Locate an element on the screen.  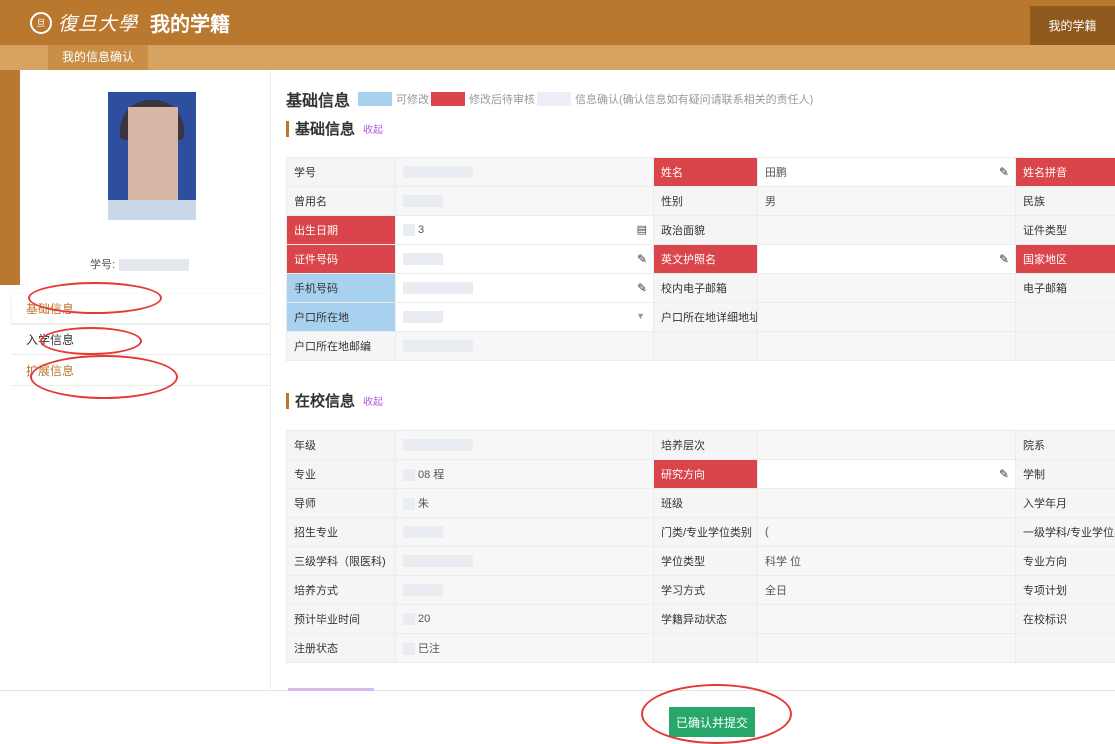
sub-bar is located at coordinates (557, 57).